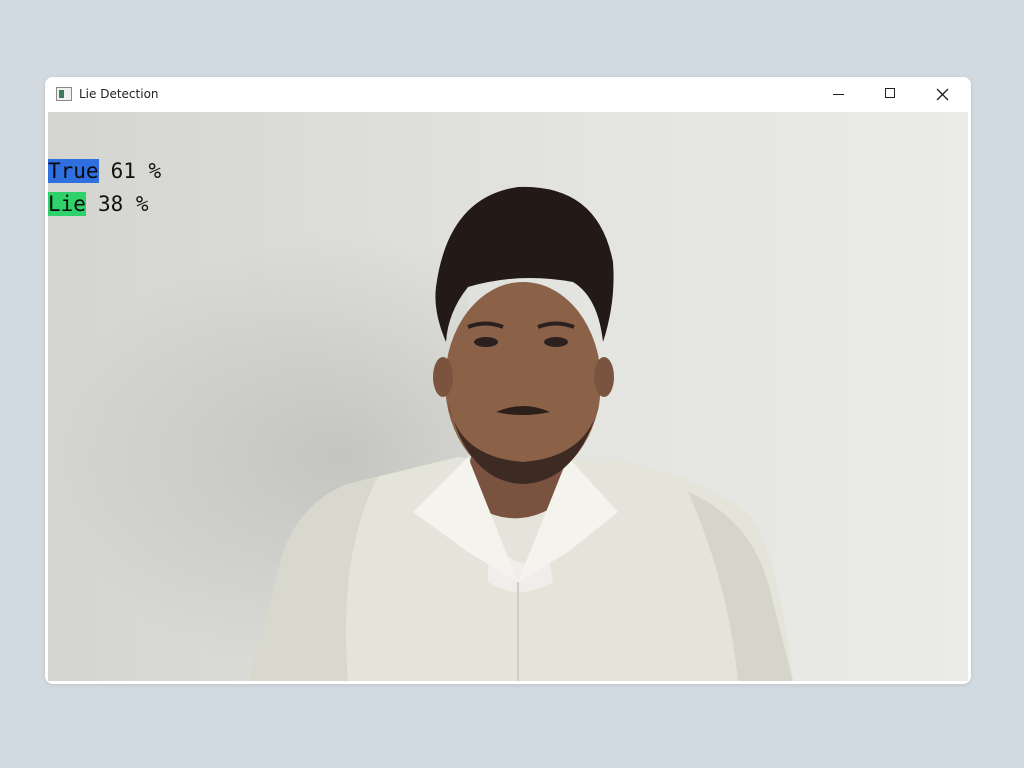 The width and height of the screenshot is (1024, 768). I want to click on true-score-row: True 61 %, so click(104, 171).